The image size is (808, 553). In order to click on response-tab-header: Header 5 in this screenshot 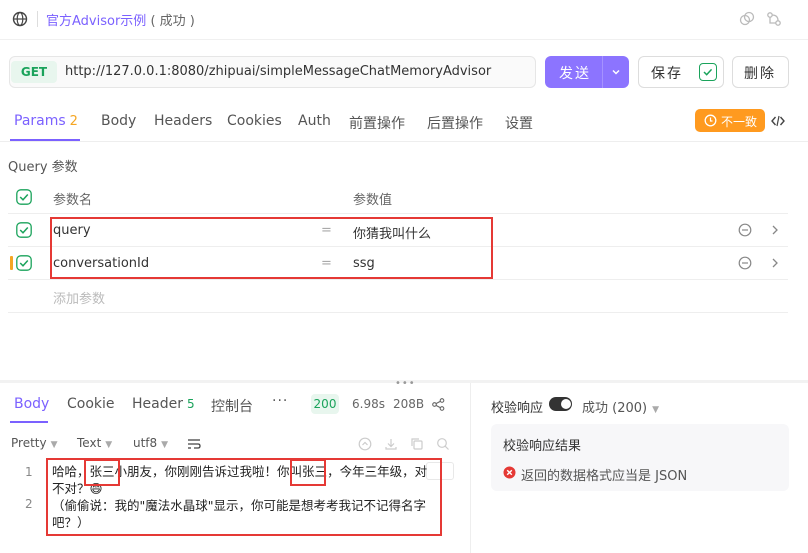, I will do `click(163, 404)`.